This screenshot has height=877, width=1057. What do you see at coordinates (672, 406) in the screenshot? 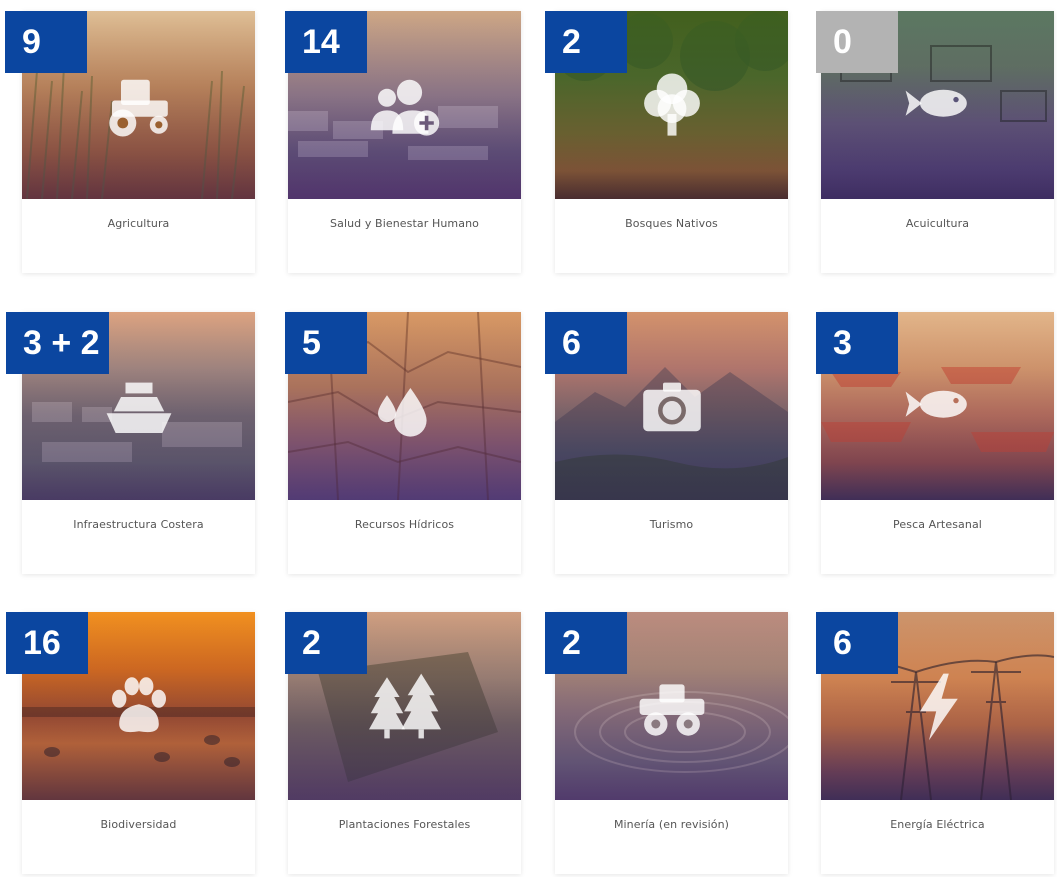
I see `camera-icon` at bounding box center [672, 406].